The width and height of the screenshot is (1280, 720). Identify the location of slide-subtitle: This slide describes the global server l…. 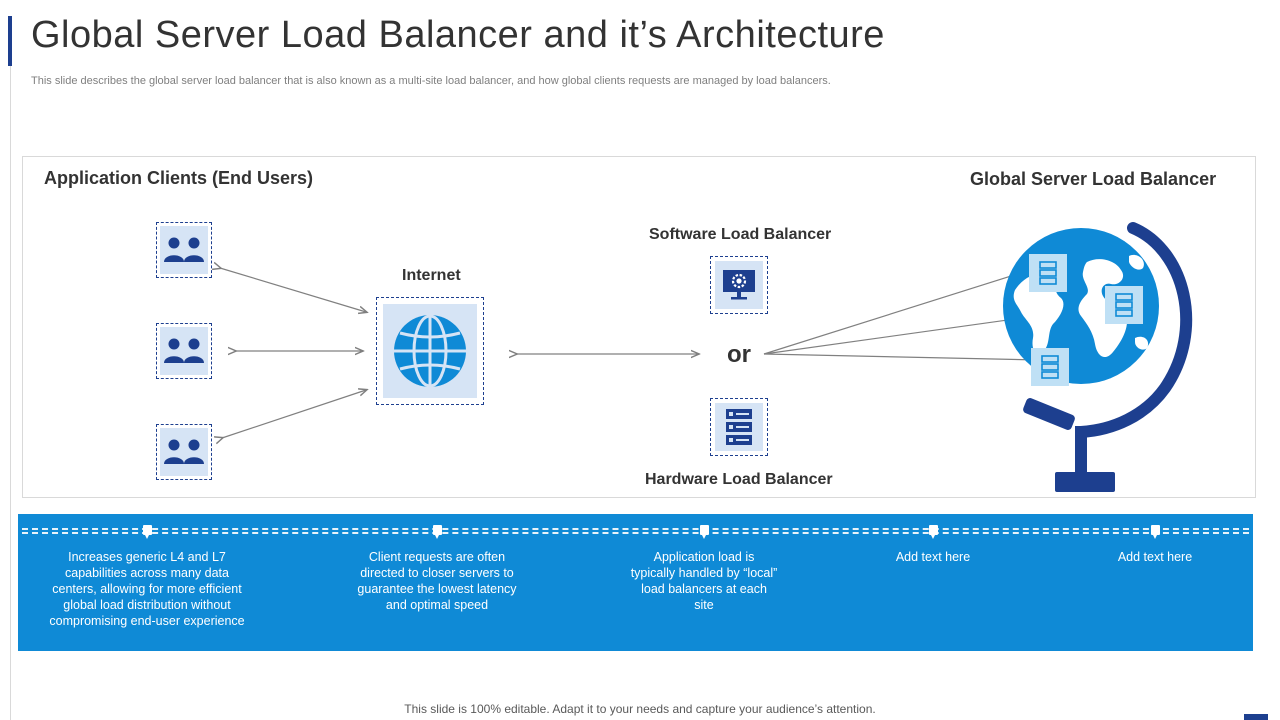
(431, 81).